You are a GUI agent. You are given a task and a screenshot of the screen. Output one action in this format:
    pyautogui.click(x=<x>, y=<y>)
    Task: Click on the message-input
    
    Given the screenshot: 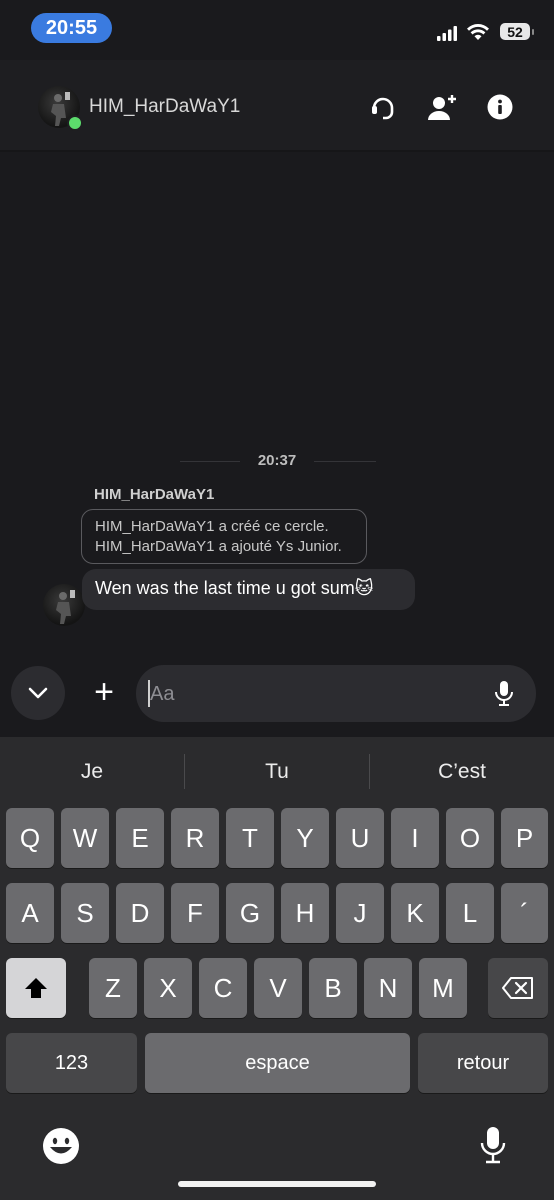 What is the action you would take?
    pyautogui.click(x=315, y=694)
    